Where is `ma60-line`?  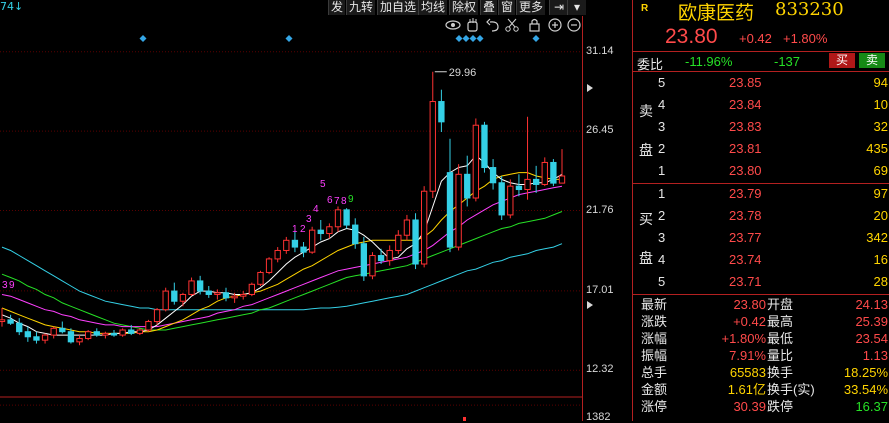 ma60-line is located at coordinates (282, 277).